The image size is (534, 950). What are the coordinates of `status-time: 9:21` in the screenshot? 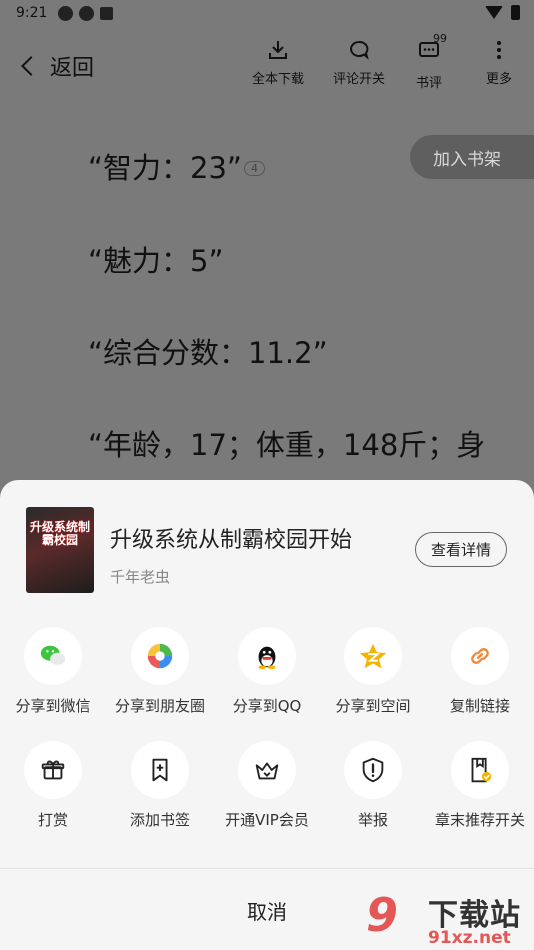 It's located at (32, 13).